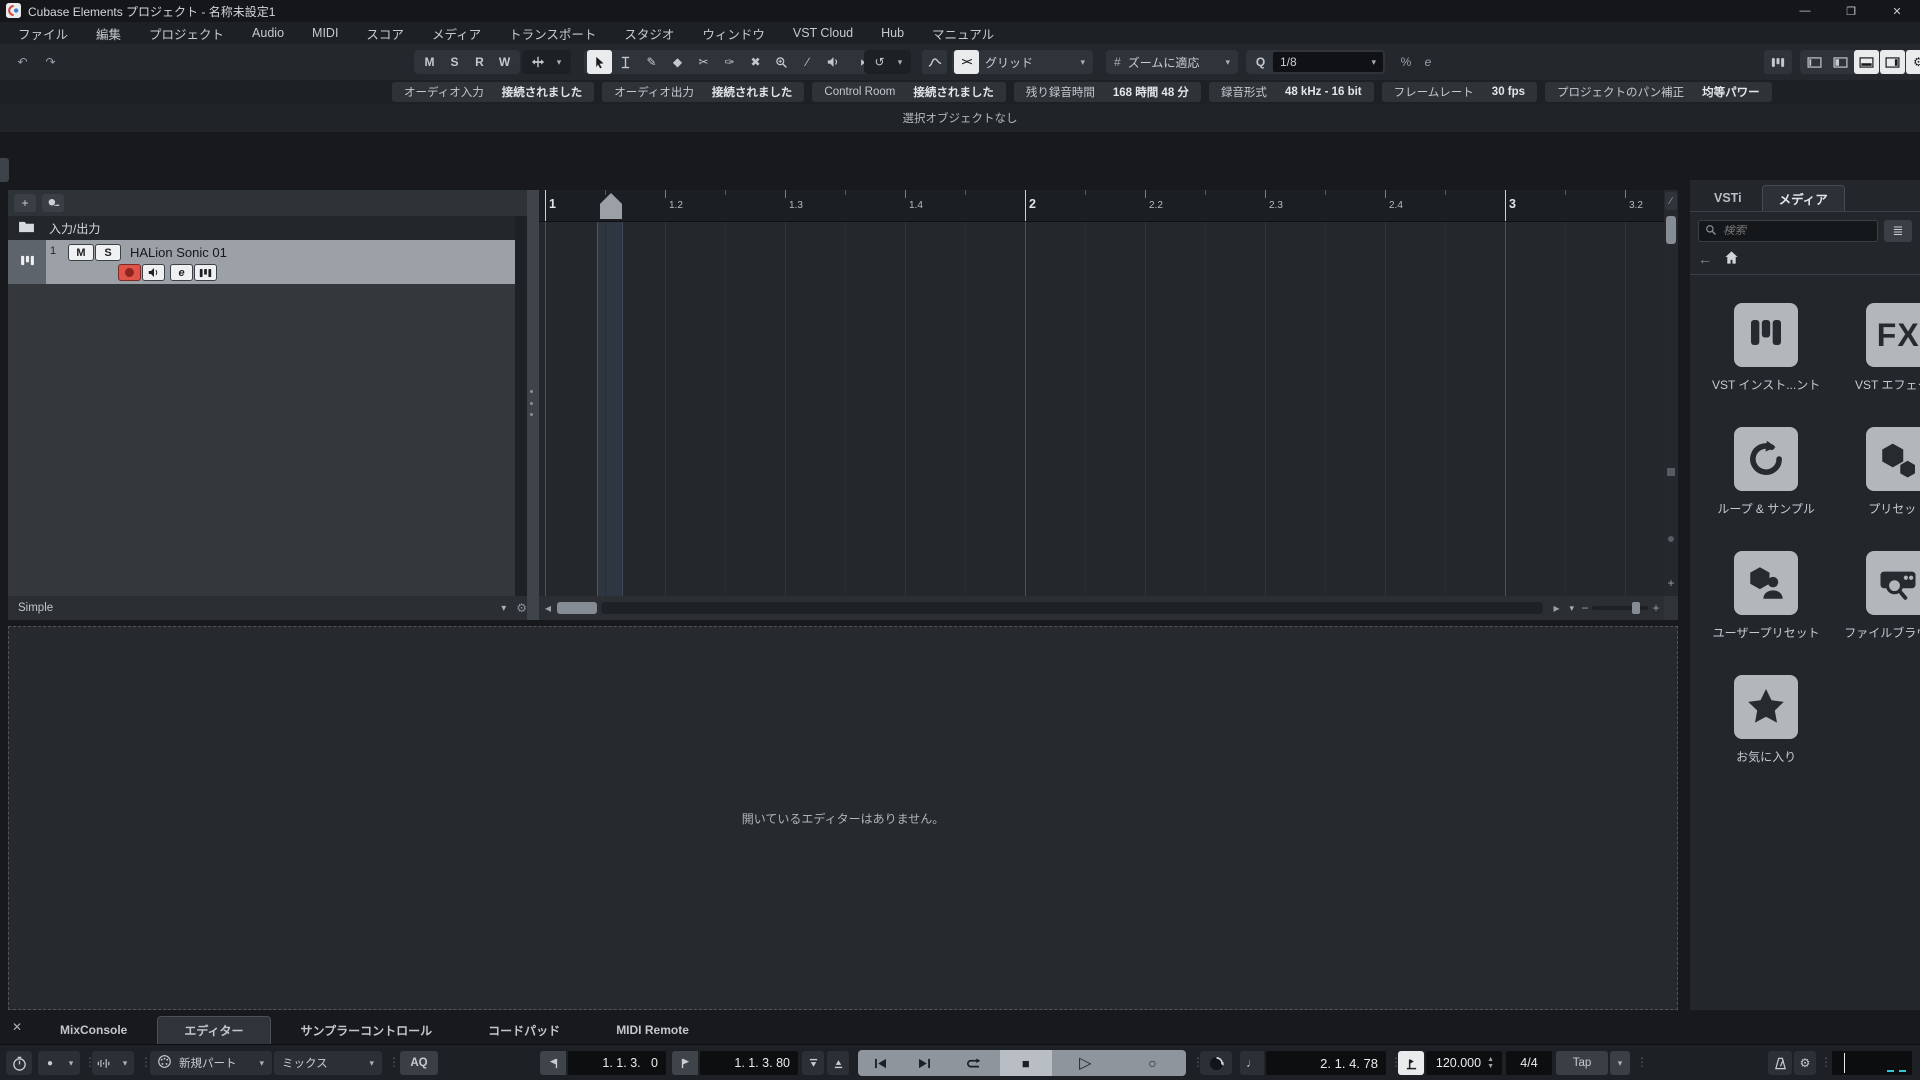 This screenshot has height=1080, width=1920. Describe the element at coordinates (81, 252) in the screenshot. I see `track-mute-button: M` at that location.